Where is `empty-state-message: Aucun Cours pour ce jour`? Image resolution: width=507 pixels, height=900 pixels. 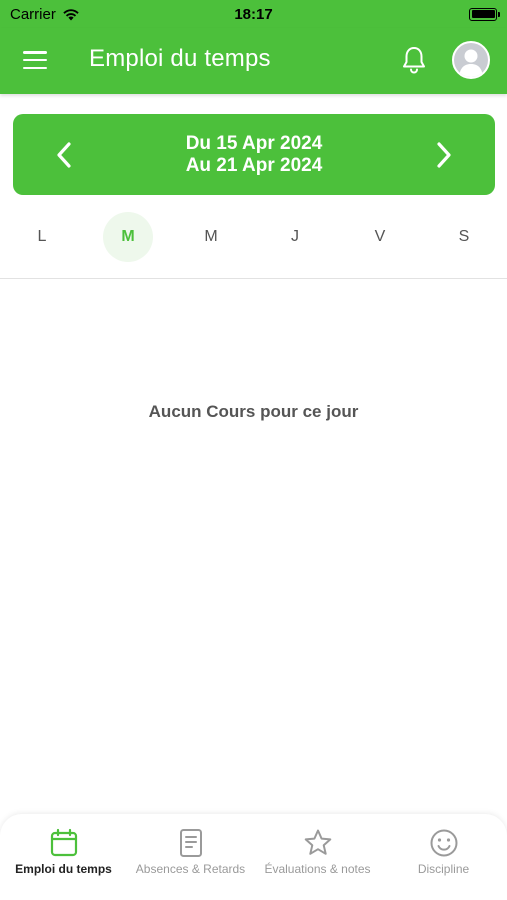 empty-state-message: Aucun Cours pour ce jour is located at coordinates (253, 411).